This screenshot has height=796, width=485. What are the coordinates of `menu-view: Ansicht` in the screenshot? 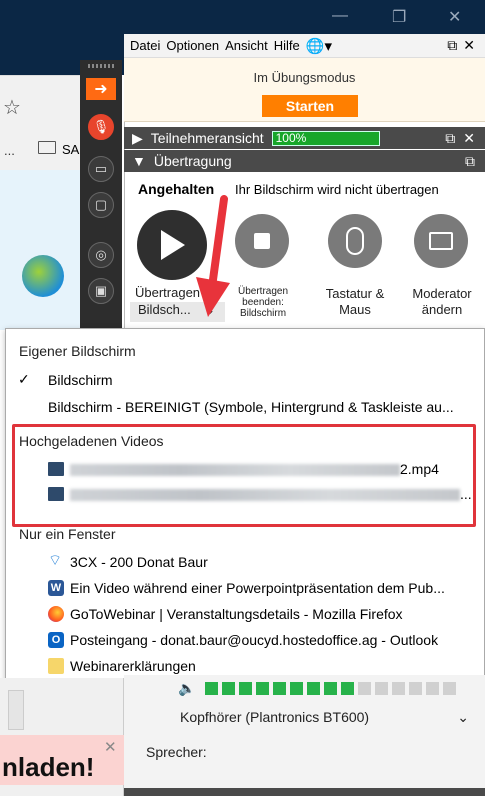 It's located at (246, 45).